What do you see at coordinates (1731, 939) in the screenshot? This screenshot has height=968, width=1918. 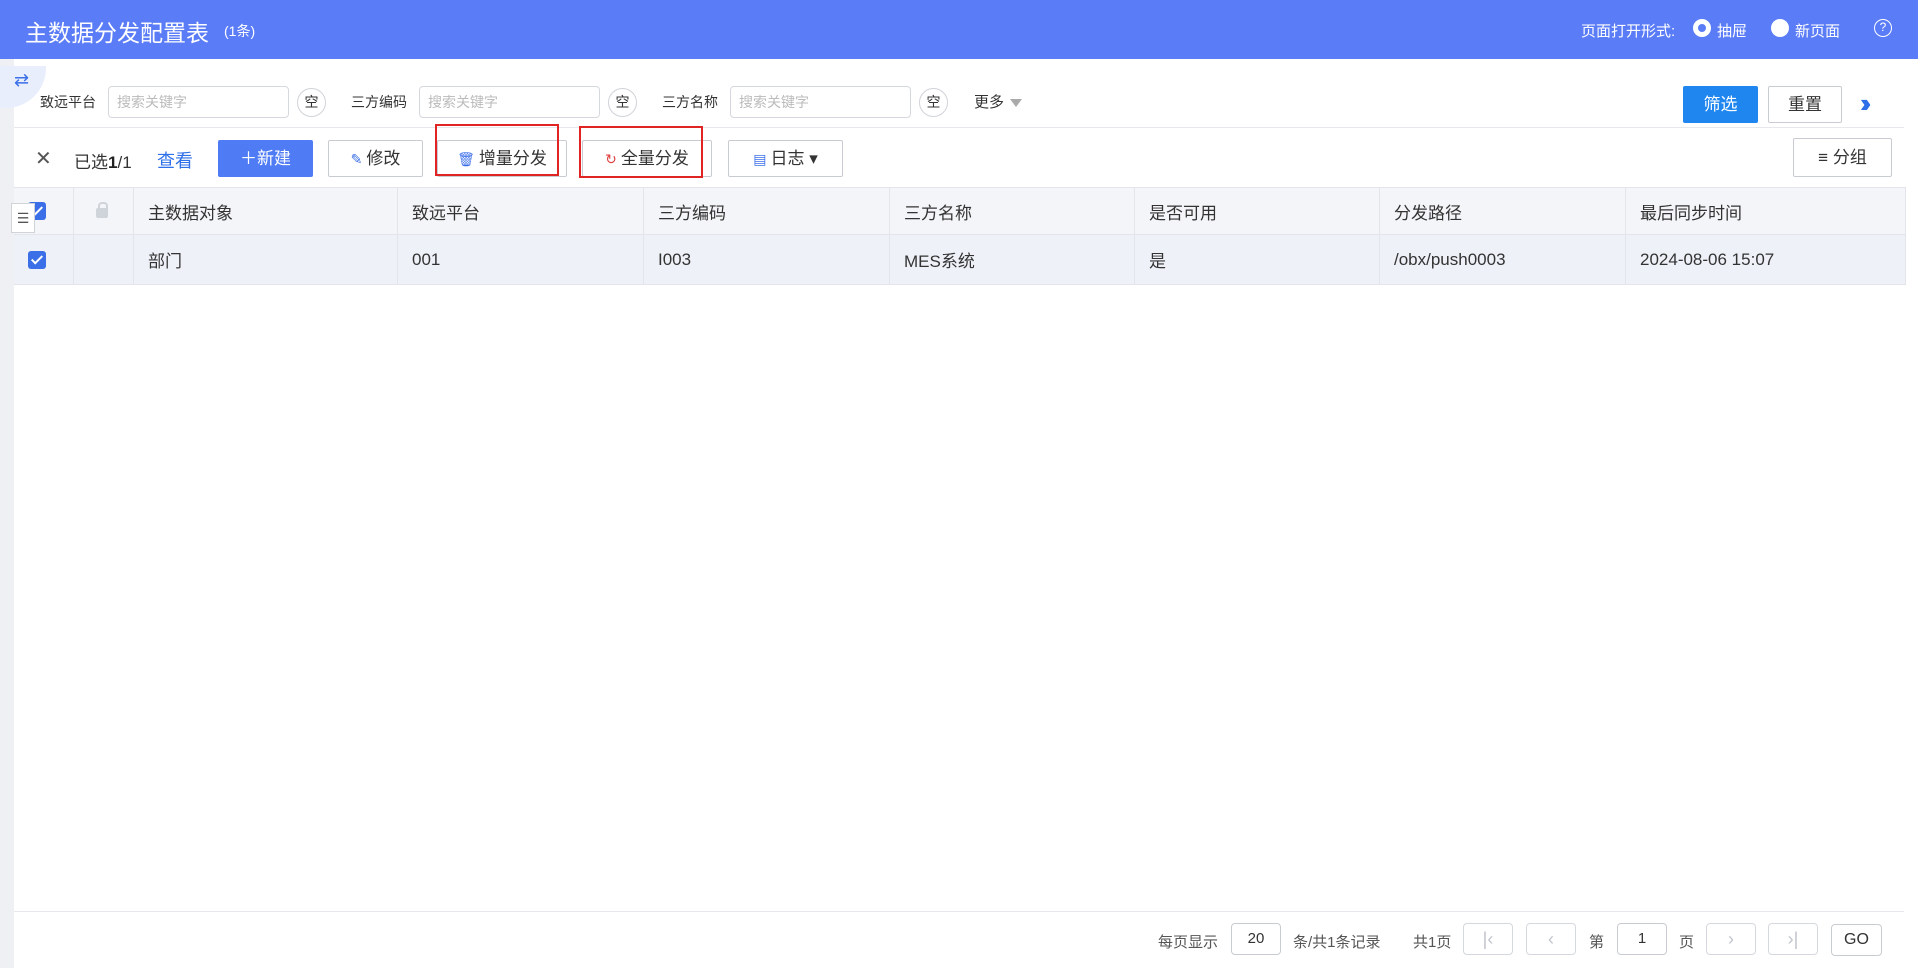 I see `next-page-icon: ›` at bounding box center [1731, 939].